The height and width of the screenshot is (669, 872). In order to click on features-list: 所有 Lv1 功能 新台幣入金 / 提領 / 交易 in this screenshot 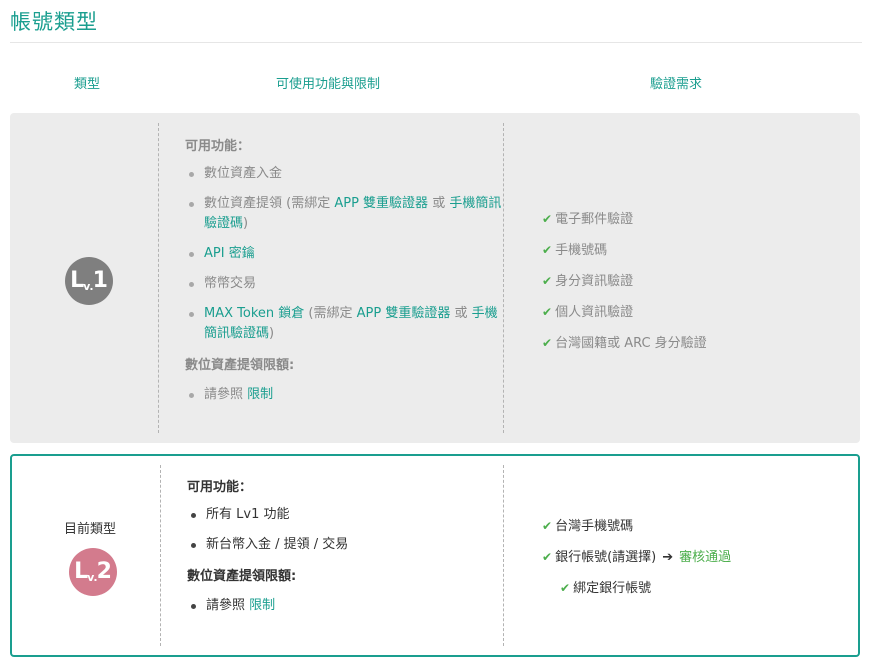, I will do `click(349, 530)`.